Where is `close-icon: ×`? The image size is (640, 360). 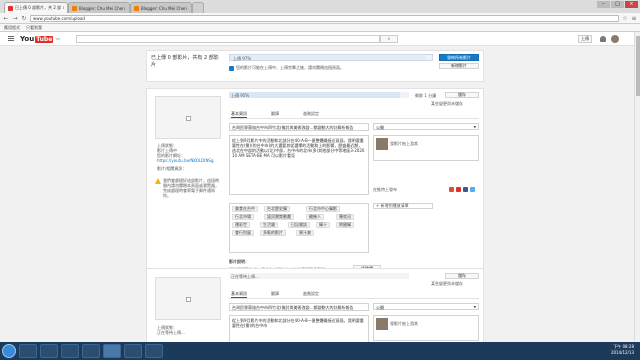 close-icon: × is located at coordinates (631, 4).